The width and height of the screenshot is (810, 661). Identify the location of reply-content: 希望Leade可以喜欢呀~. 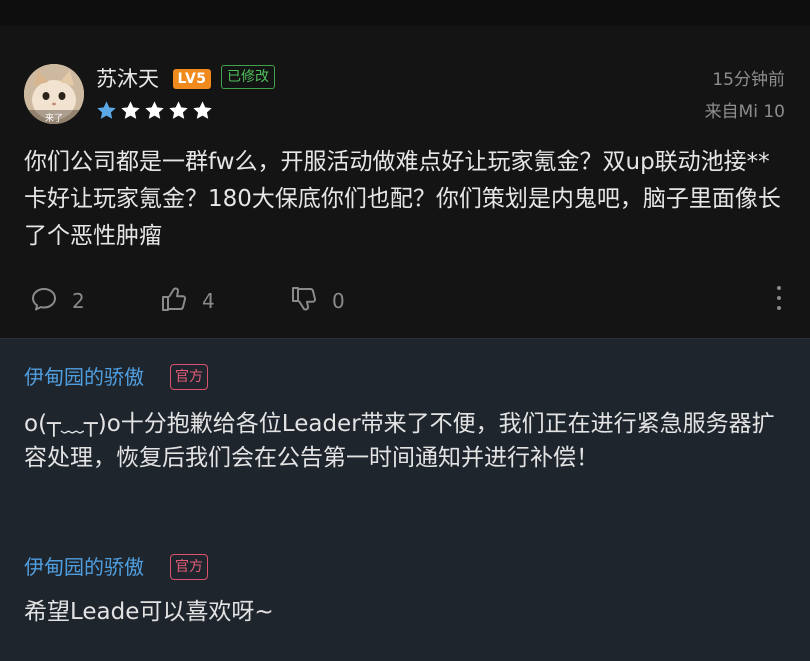
(149, 612).